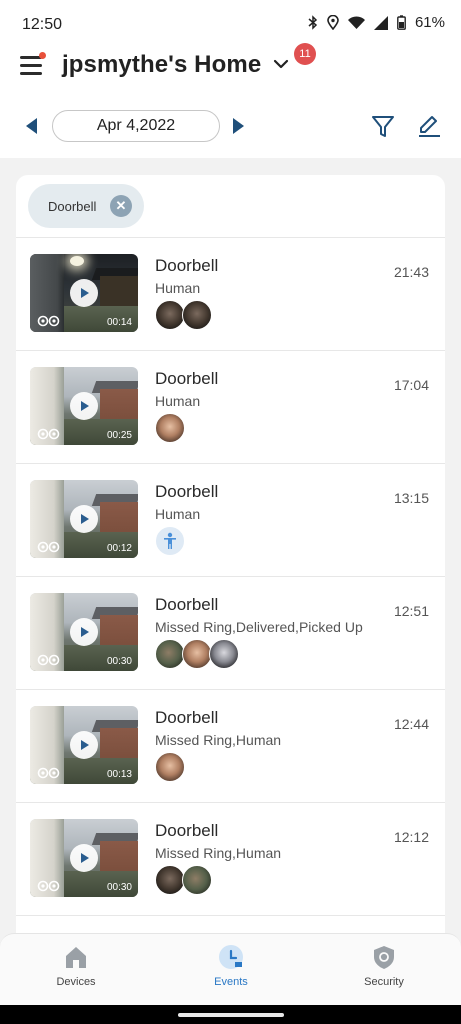  I want to click on event-tags: Human, so click(178, 288).